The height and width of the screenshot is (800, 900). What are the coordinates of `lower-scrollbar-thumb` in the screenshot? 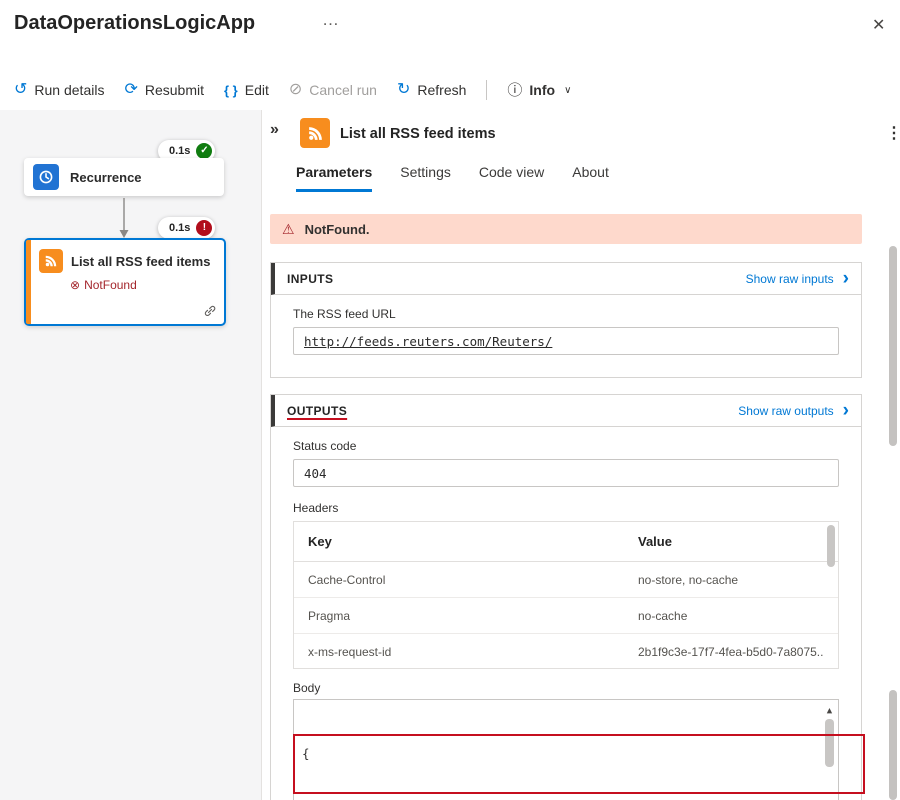 It's located at (893, 745).